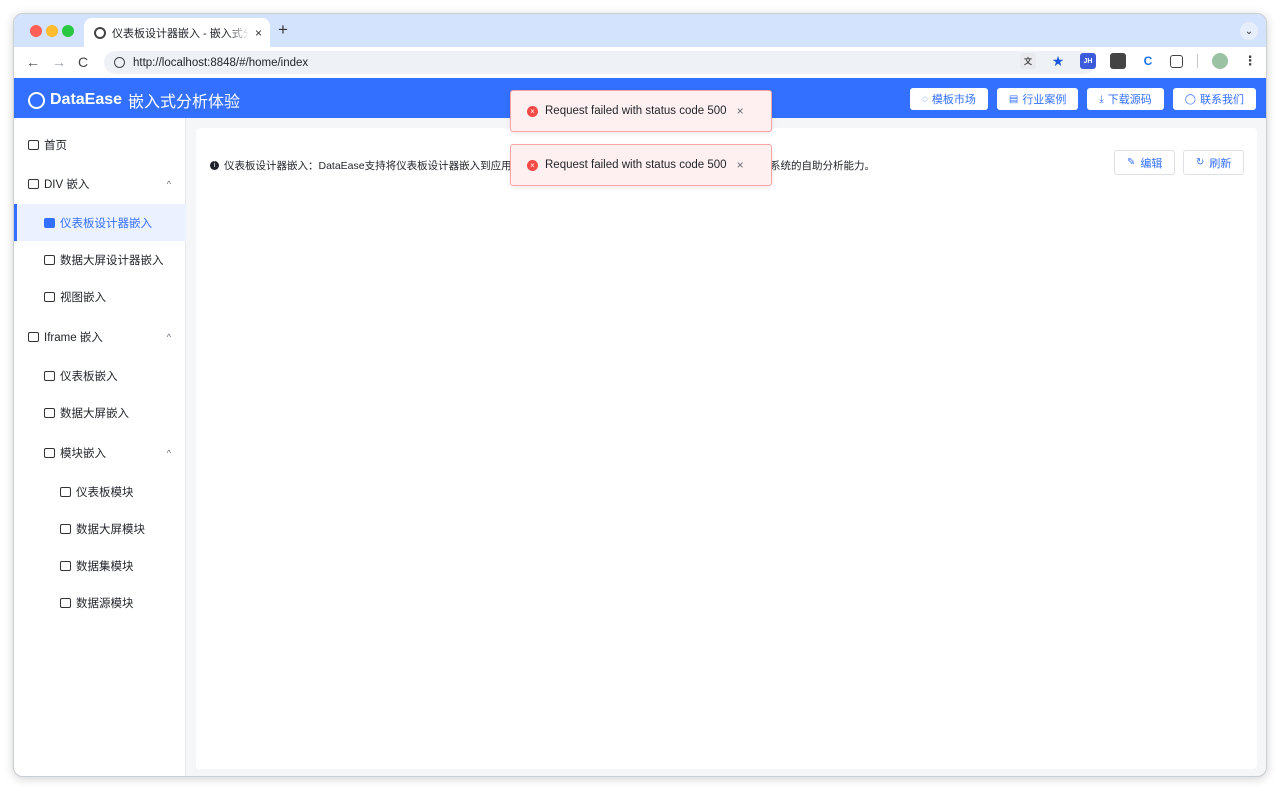 The height and width of the screenshot is (791, 1280). I want to click on sidebar-item-label: 数据集模块, so click(105, 566).